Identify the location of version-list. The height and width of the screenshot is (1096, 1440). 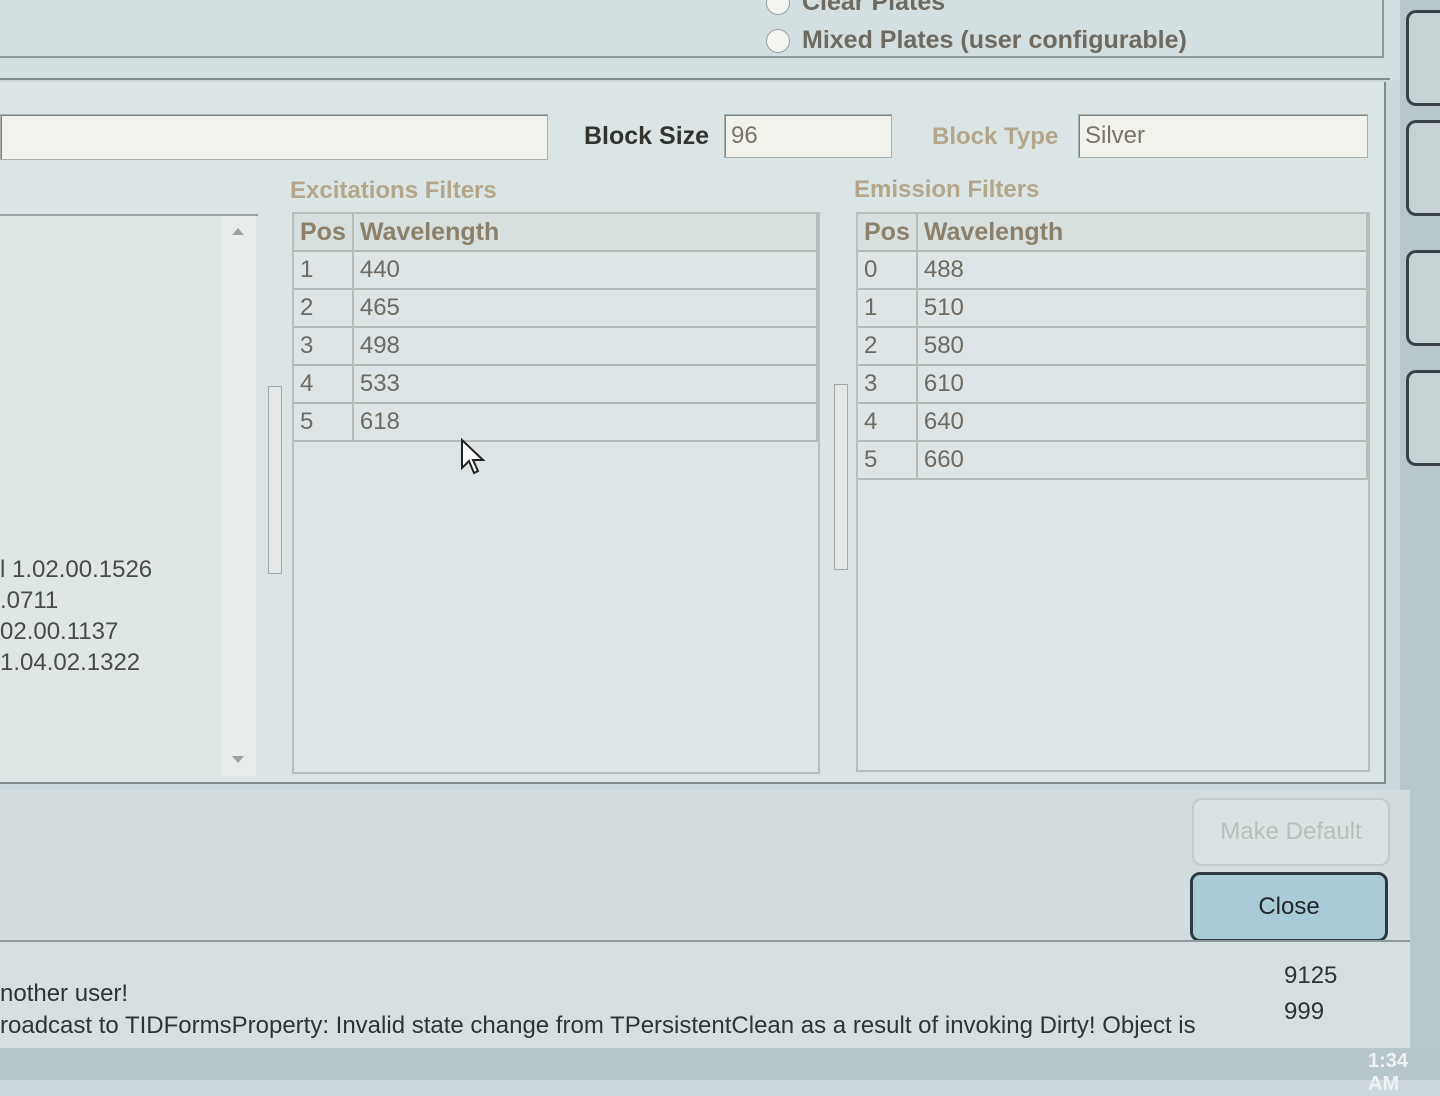
(129, 497).